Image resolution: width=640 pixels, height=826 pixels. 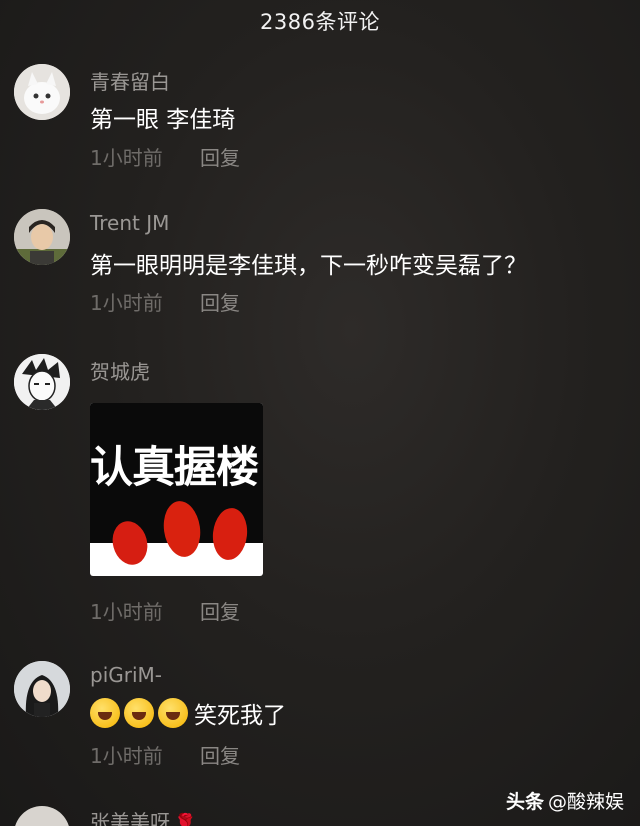 I want to click on avatar-woman, so click(x=42, y=689).